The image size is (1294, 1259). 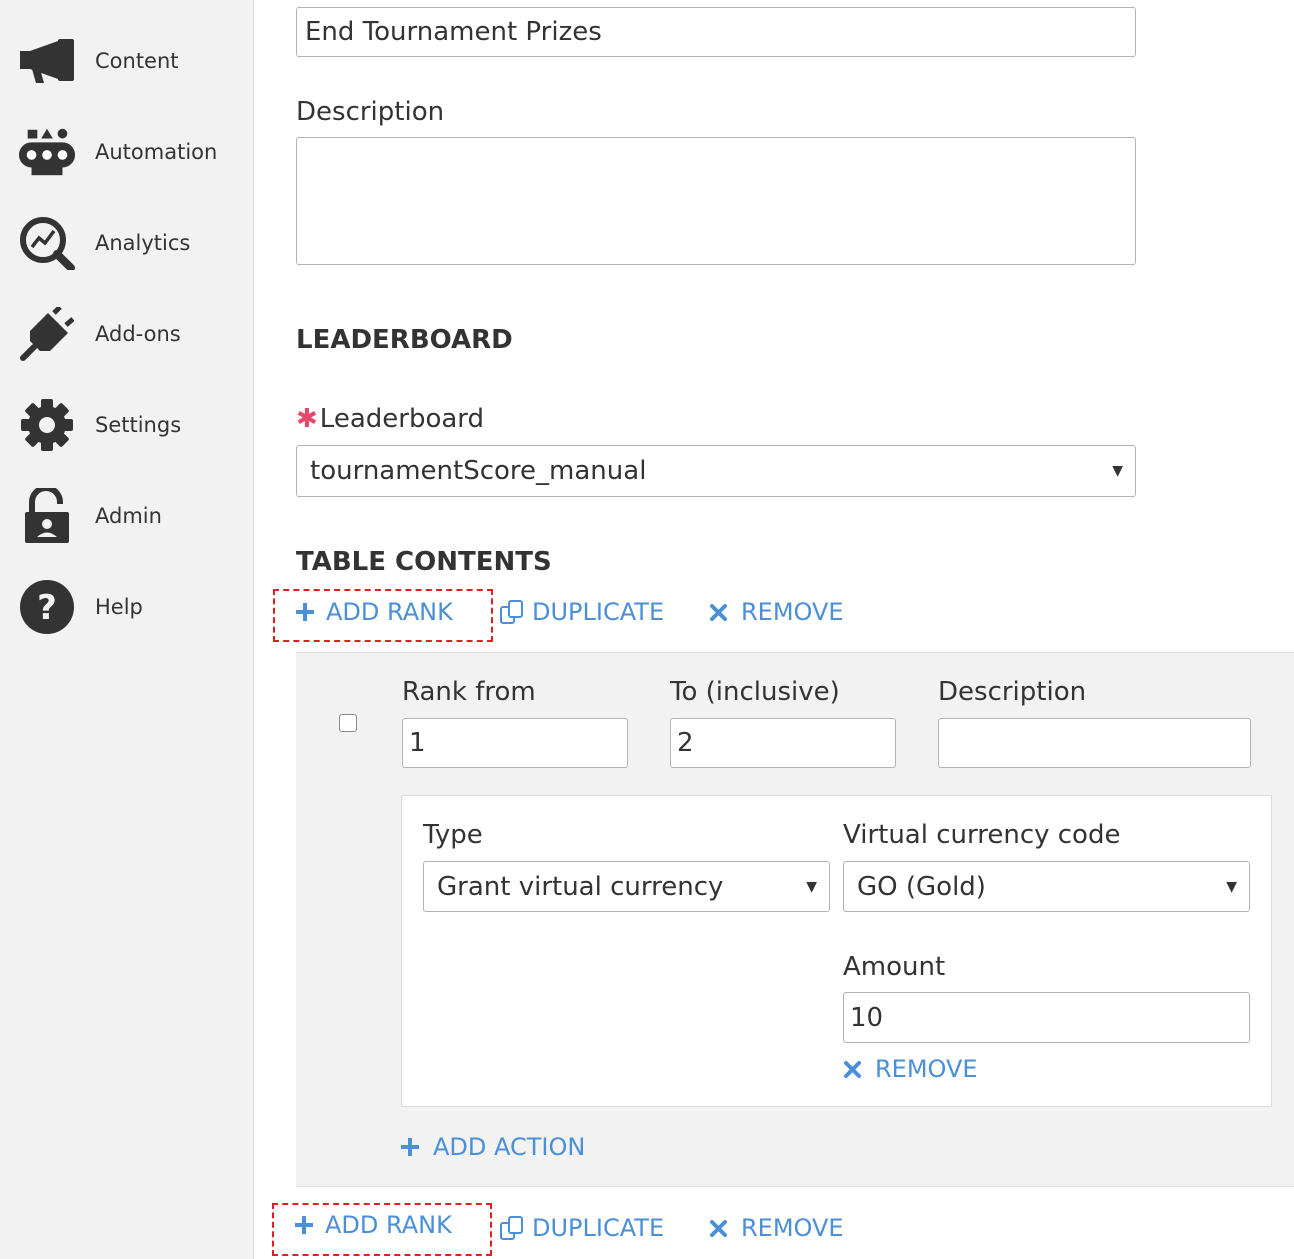 What do you see at coordinates (1094, 743) in the screenshot?
I see `rank-description-input` at bounding box center [1094, 743].